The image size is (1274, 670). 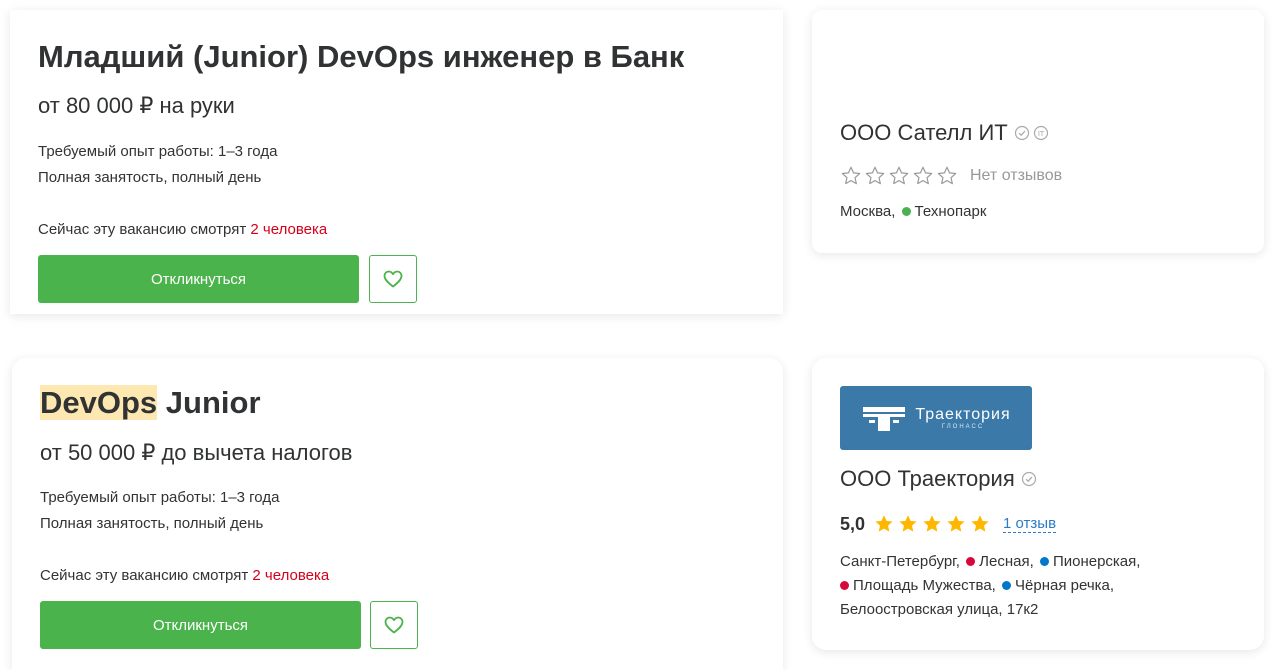 I want to click on employer-city: Санкт-Петербург,, so click(x=902, y=561).